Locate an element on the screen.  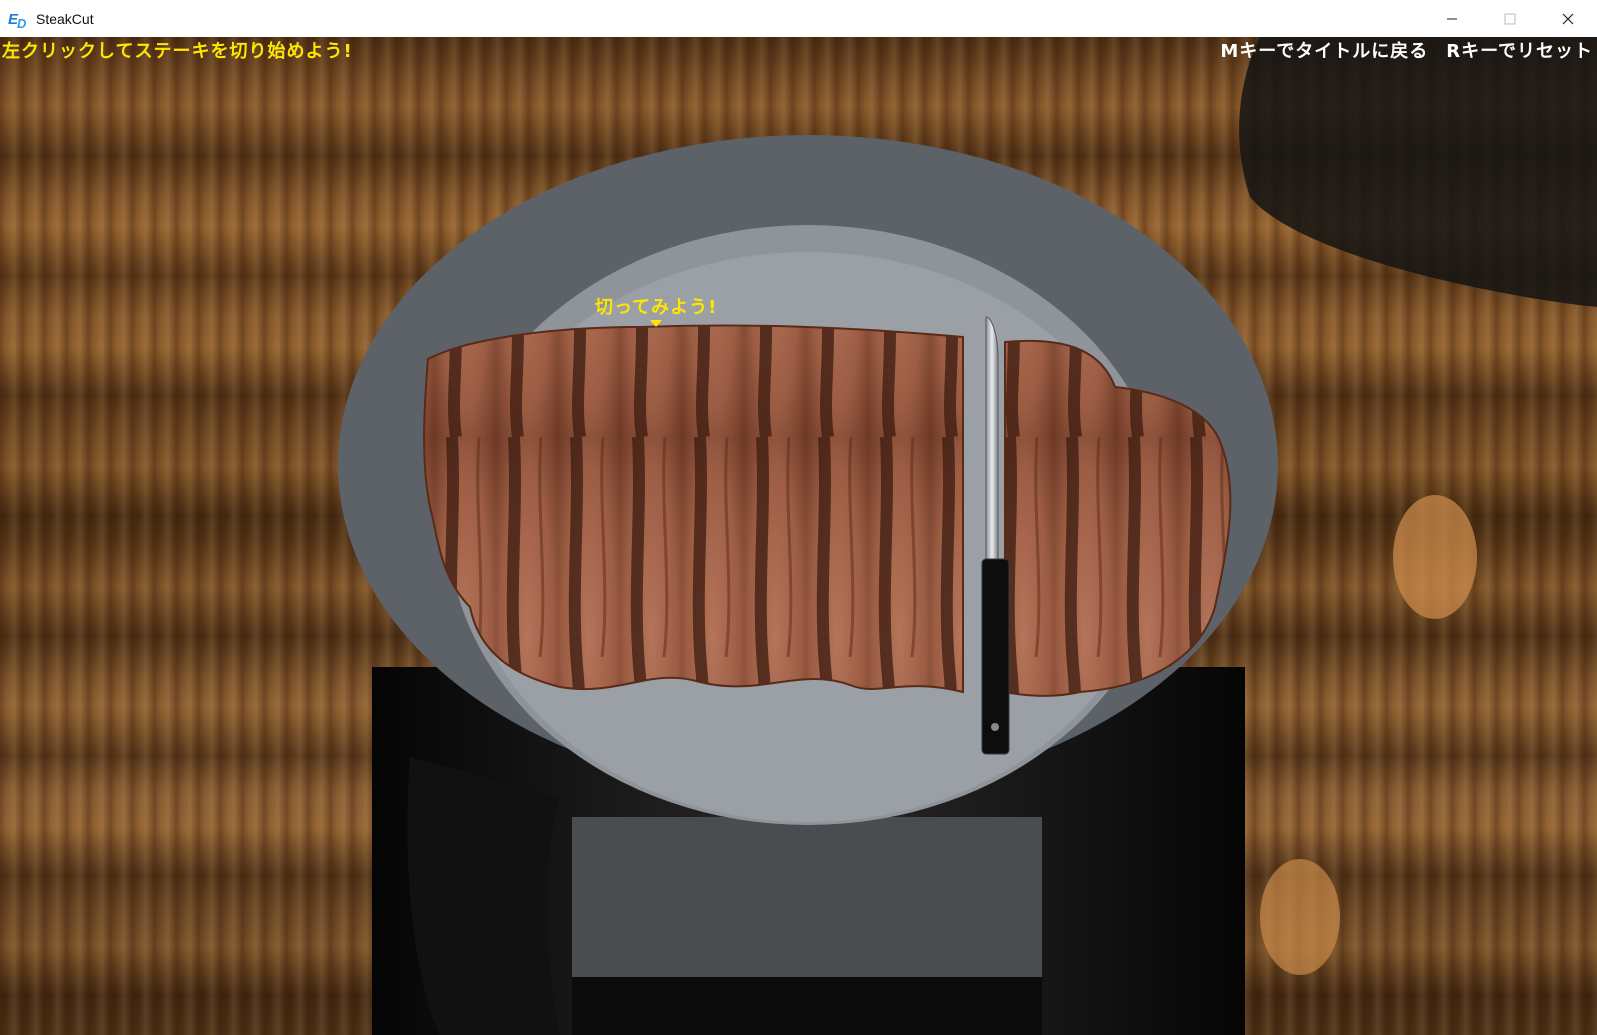
minimize-button is located at coordinates (1452, 18).